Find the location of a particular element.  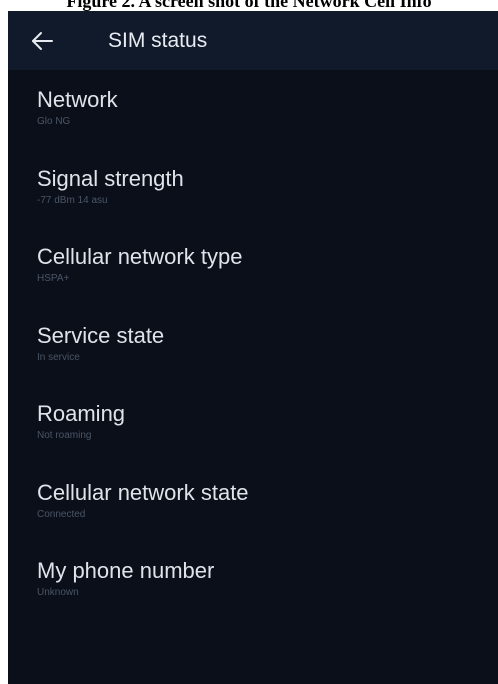

page-title: SIM status is located at coordinates (158, 40).